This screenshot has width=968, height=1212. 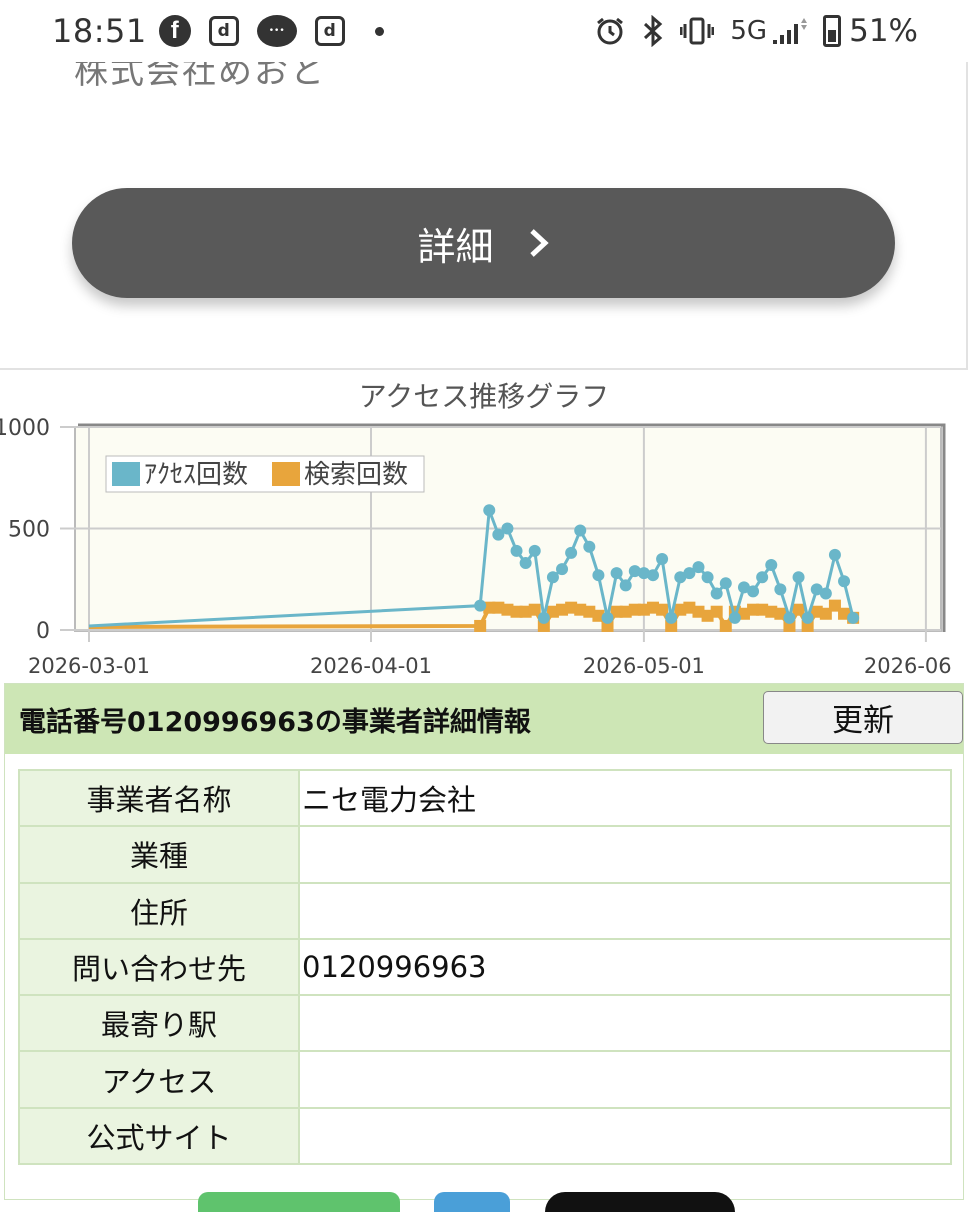 I want to click on facebook-icon: f, so click(x=174, y=31).